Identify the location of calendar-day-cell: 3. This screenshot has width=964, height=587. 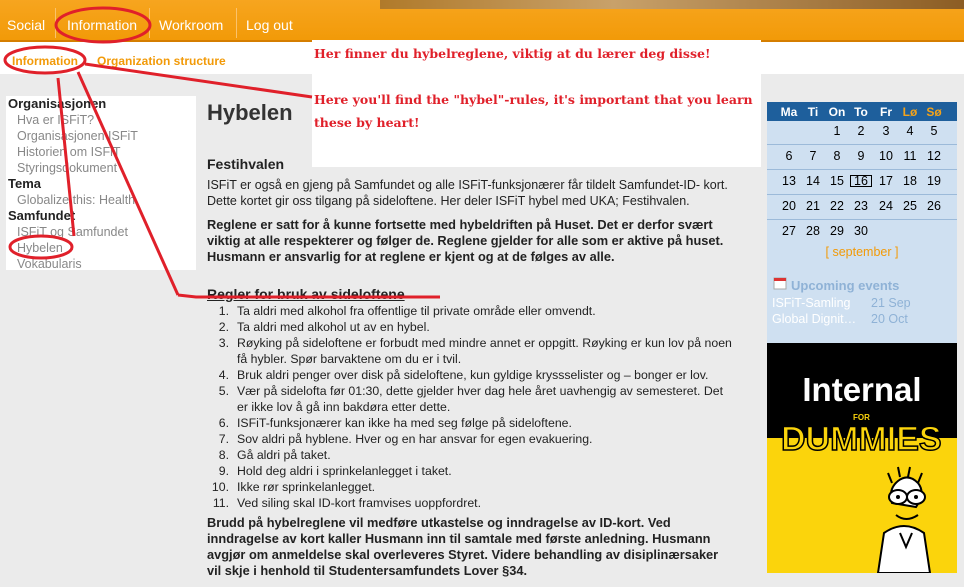
(886, 131).